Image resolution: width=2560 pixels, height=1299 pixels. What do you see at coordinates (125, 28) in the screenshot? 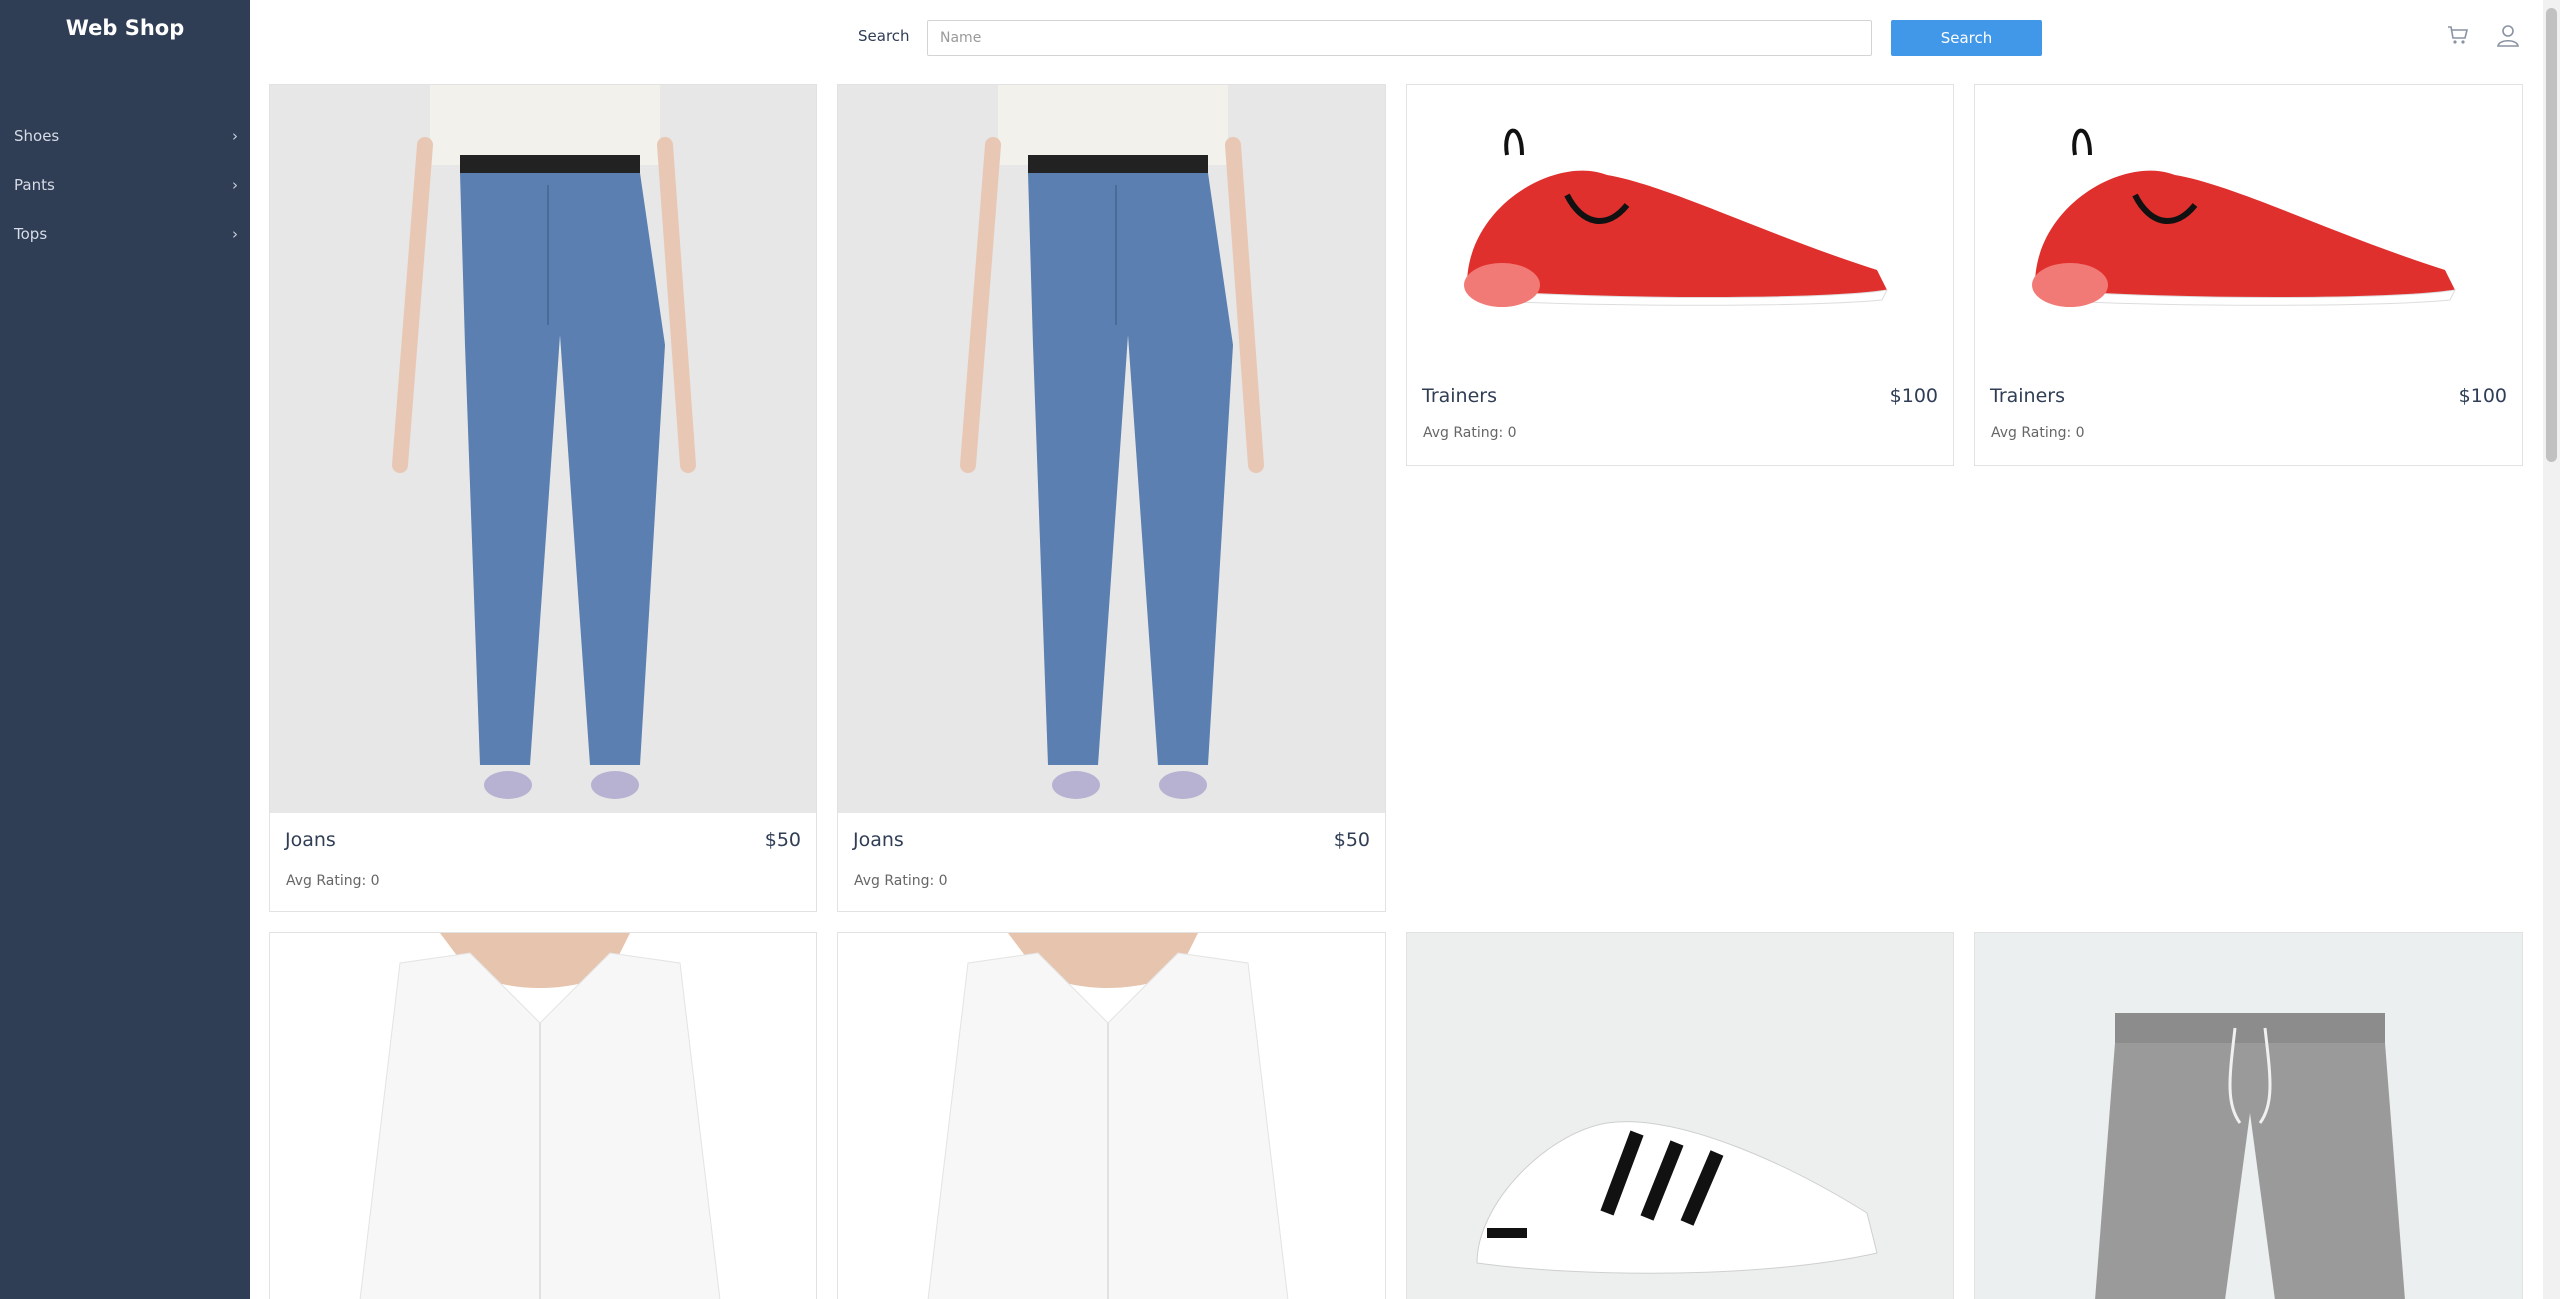
I see `brand-logo: Web Shop` at bounding box center [125, 28].